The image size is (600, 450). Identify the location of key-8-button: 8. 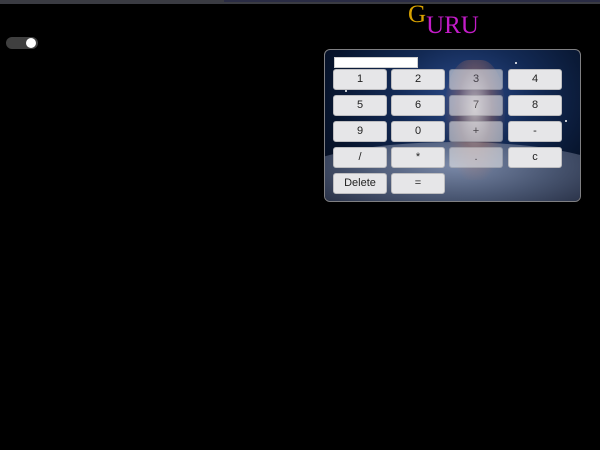
(535, 105).